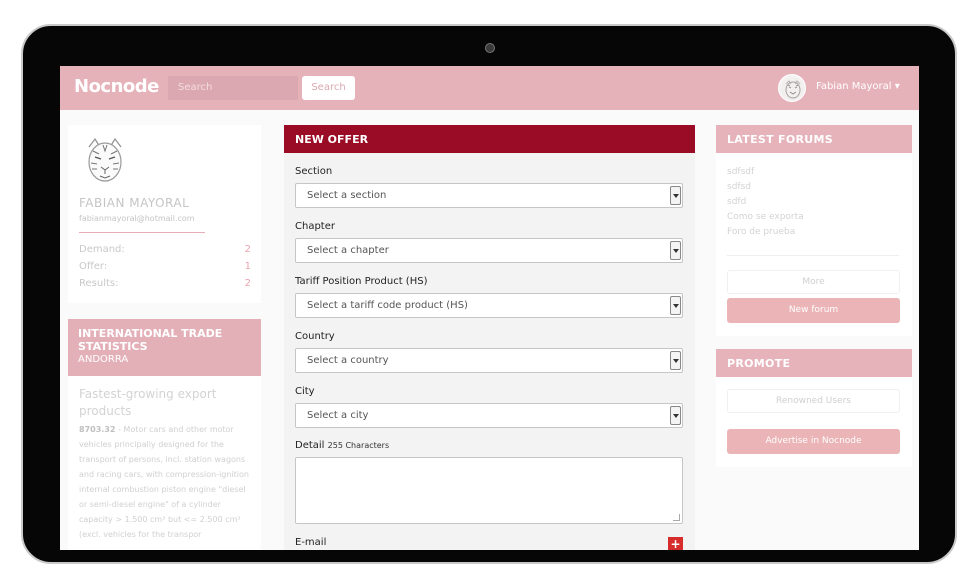  I want to click on city-label: City, so click(305, 391).